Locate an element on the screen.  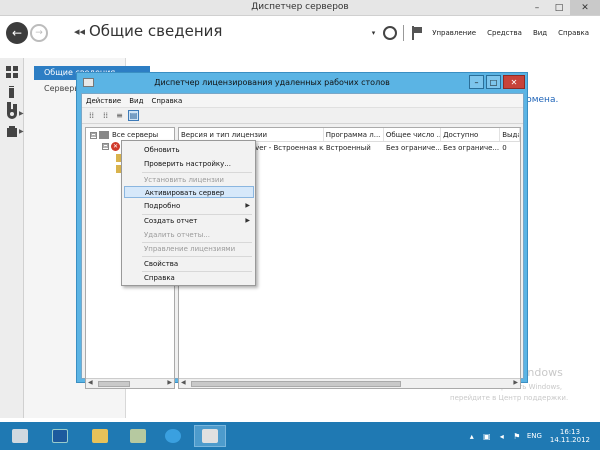
window-controls: – □ ✕ is located at coordinates (563, 8).